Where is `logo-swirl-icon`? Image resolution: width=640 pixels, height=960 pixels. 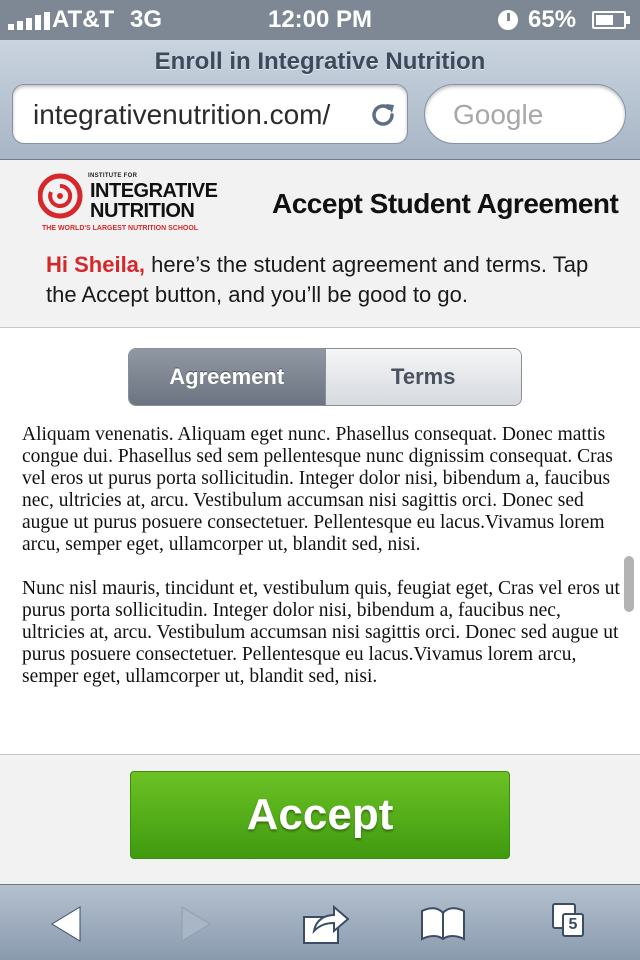 logo-swirl-icon is located at coordinates (60, 196).